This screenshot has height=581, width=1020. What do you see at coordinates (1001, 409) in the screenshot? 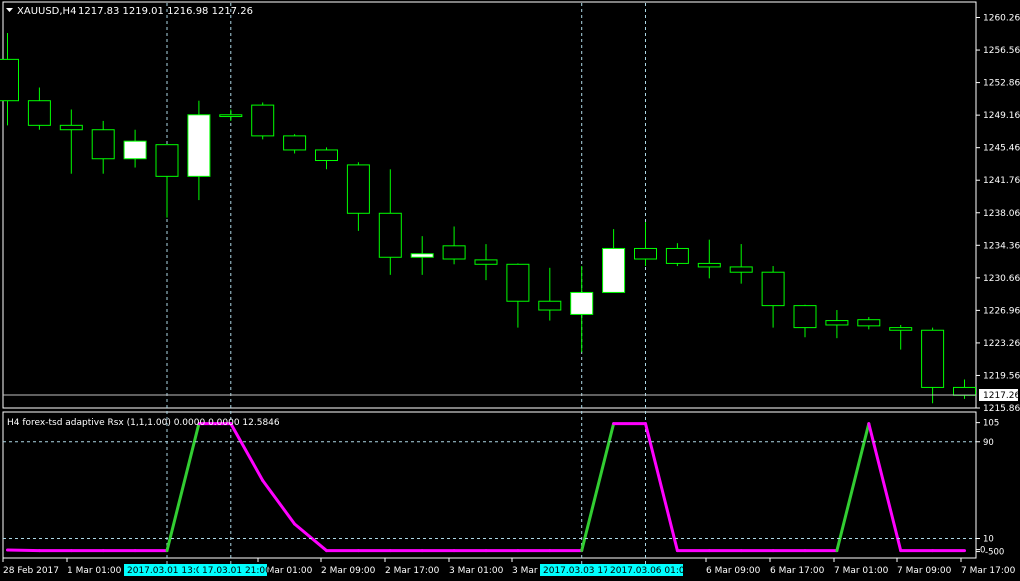
I see `price-tick-label: 1215.86` at bounding box center [1001, 409].